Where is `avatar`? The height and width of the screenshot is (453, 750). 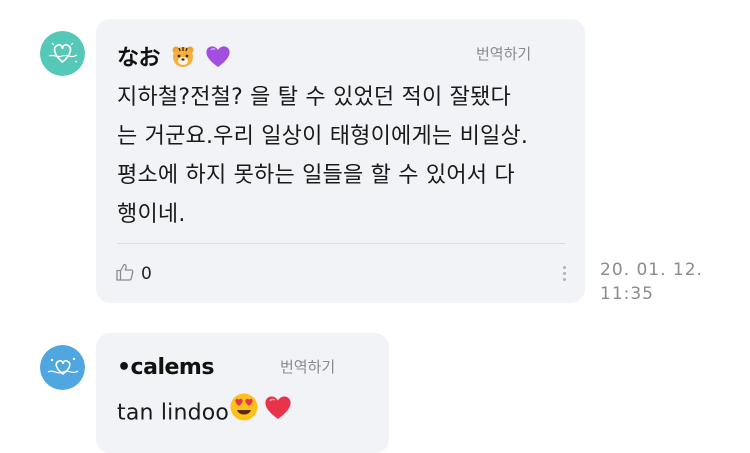
avatar is located at coordinates (62, 367).